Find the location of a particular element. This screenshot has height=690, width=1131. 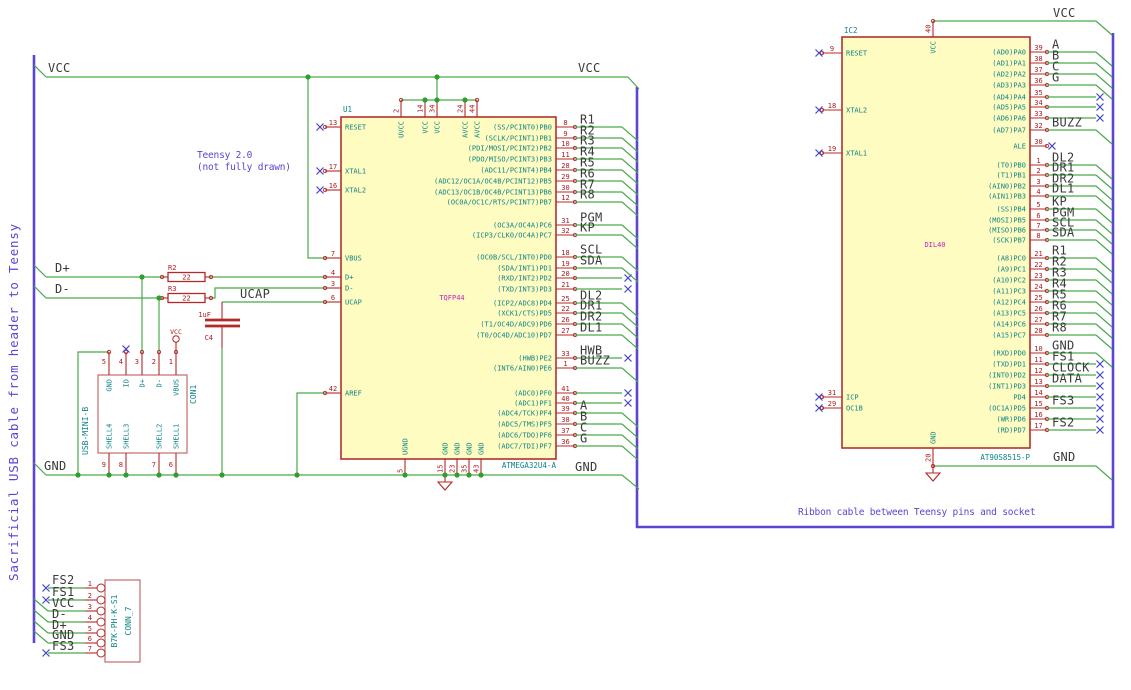

pin-number: 22 is located at coordinates (565, 309).